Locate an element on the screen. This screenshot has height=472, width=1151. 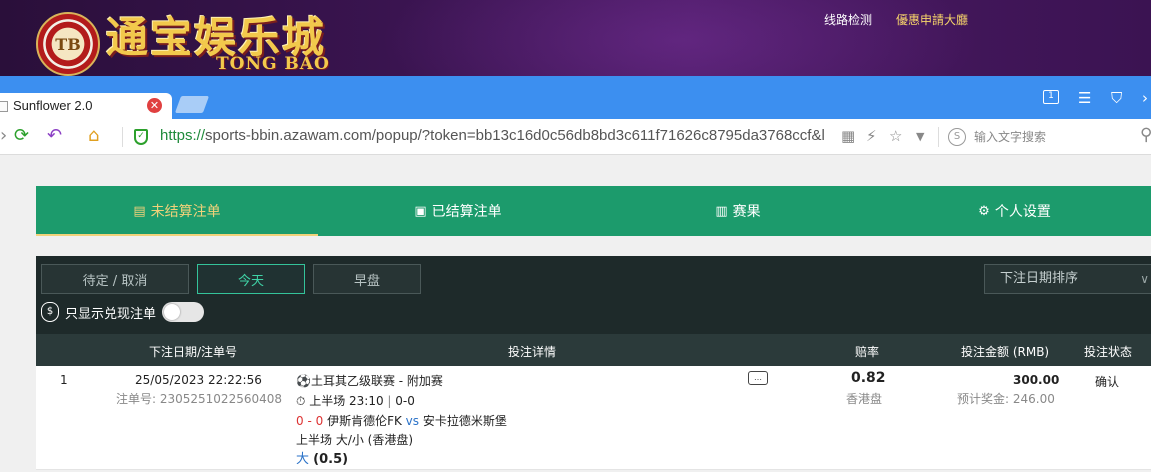
search-input is located at coordinates (1049, 137).